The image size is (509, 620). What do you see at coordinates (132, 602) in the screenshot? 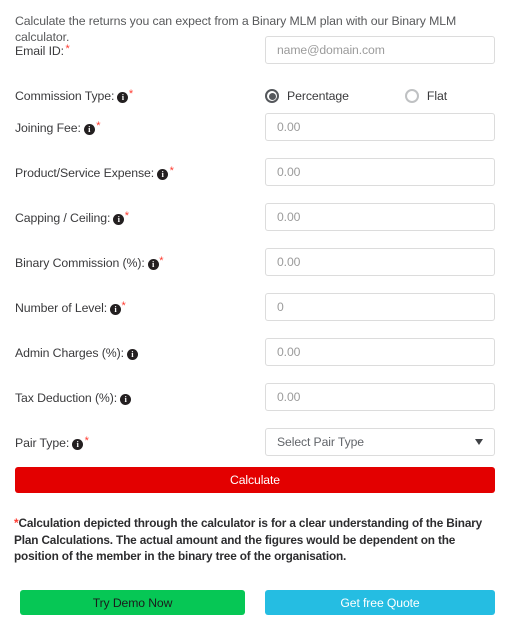
I see `try-demo-button: Try Demo Now` at bounding box center [132, 602].